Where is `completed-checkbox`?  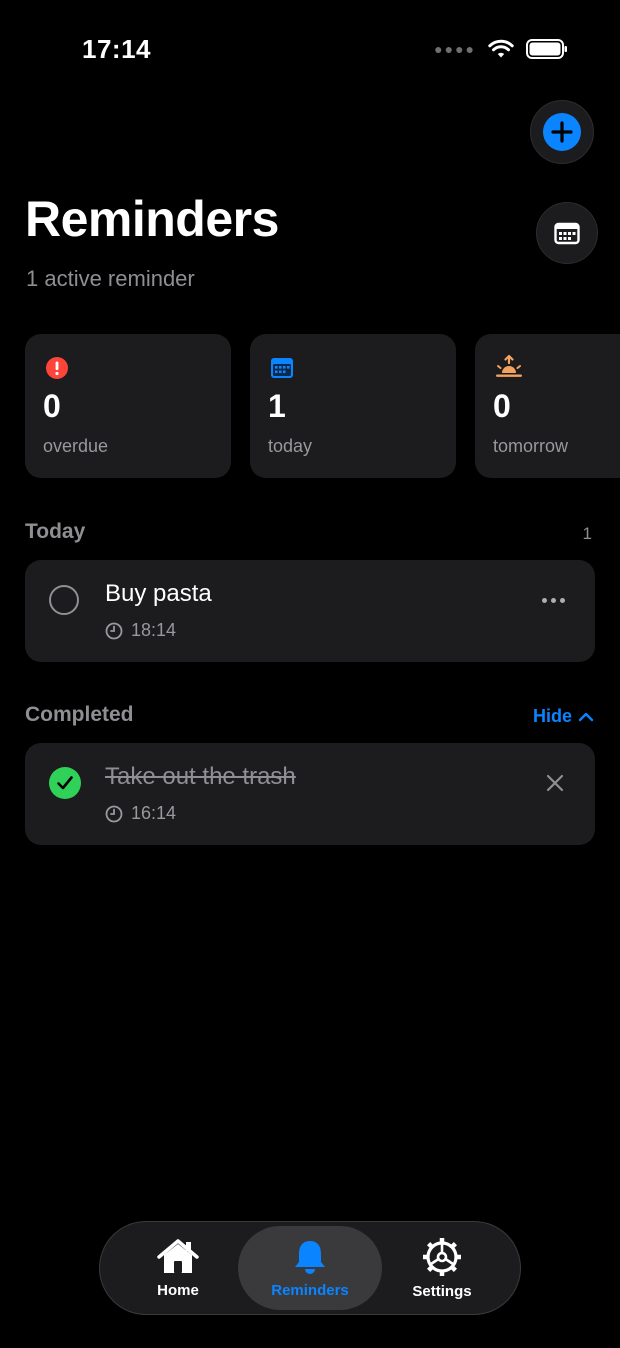 completed-checkbox is located at coordinates (65, 783).